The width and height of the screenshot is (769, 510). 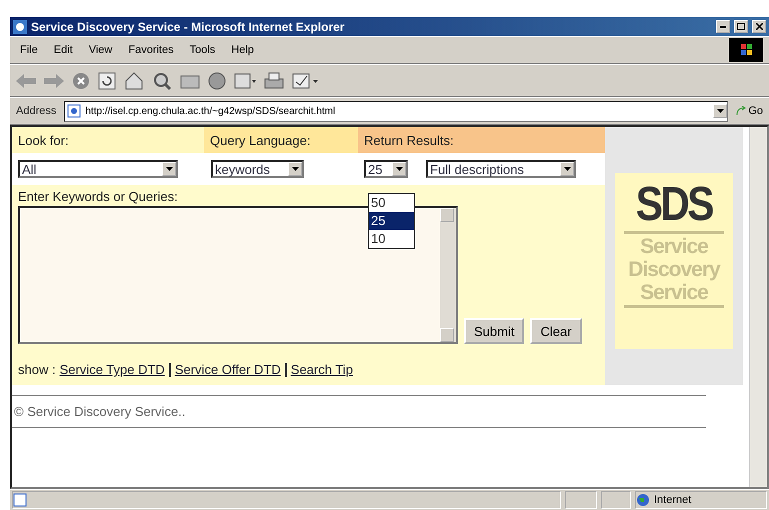 What do you see at coordinates (242, 50) in the screenshot?
I see `menu-item: Help` at bounding box center [242, 50].